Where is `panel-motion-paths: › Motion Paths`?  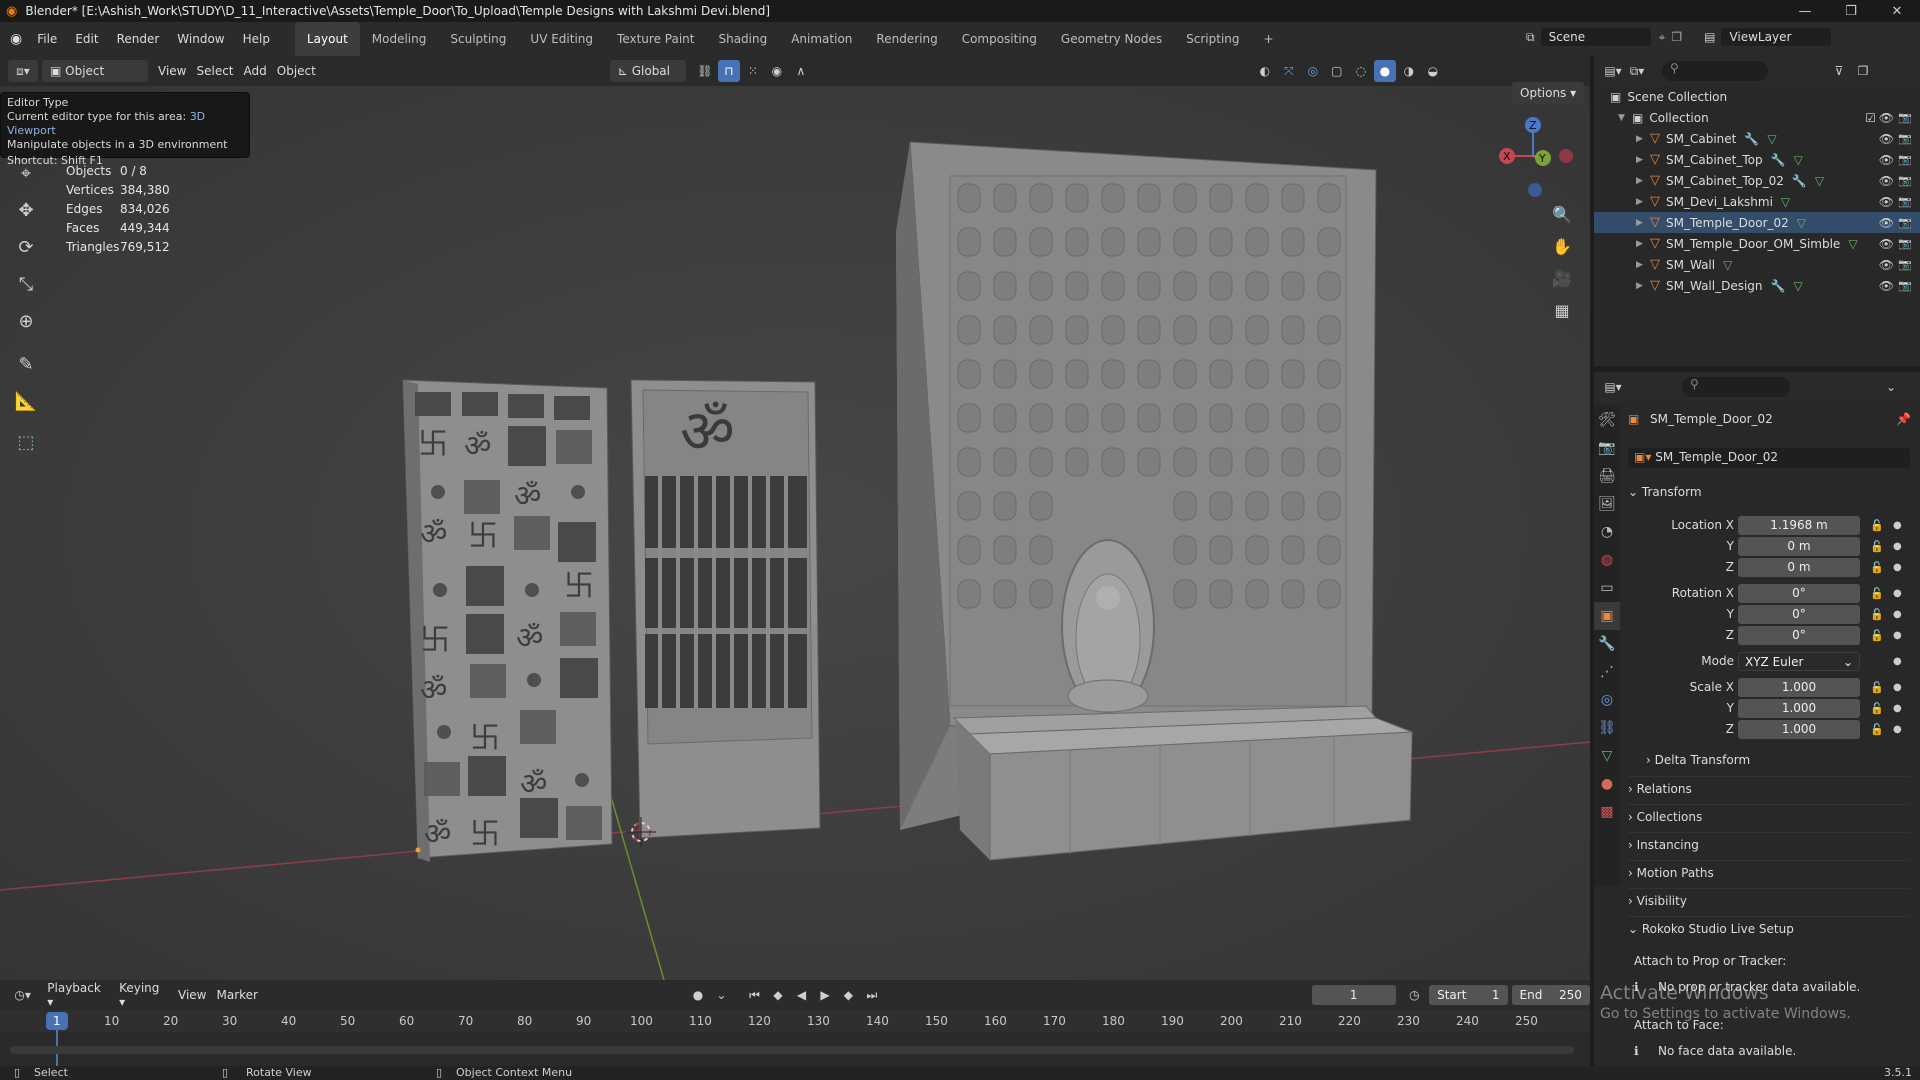
panel-motion-paths: › Motion Paths is located at coordinates (1769, 872).